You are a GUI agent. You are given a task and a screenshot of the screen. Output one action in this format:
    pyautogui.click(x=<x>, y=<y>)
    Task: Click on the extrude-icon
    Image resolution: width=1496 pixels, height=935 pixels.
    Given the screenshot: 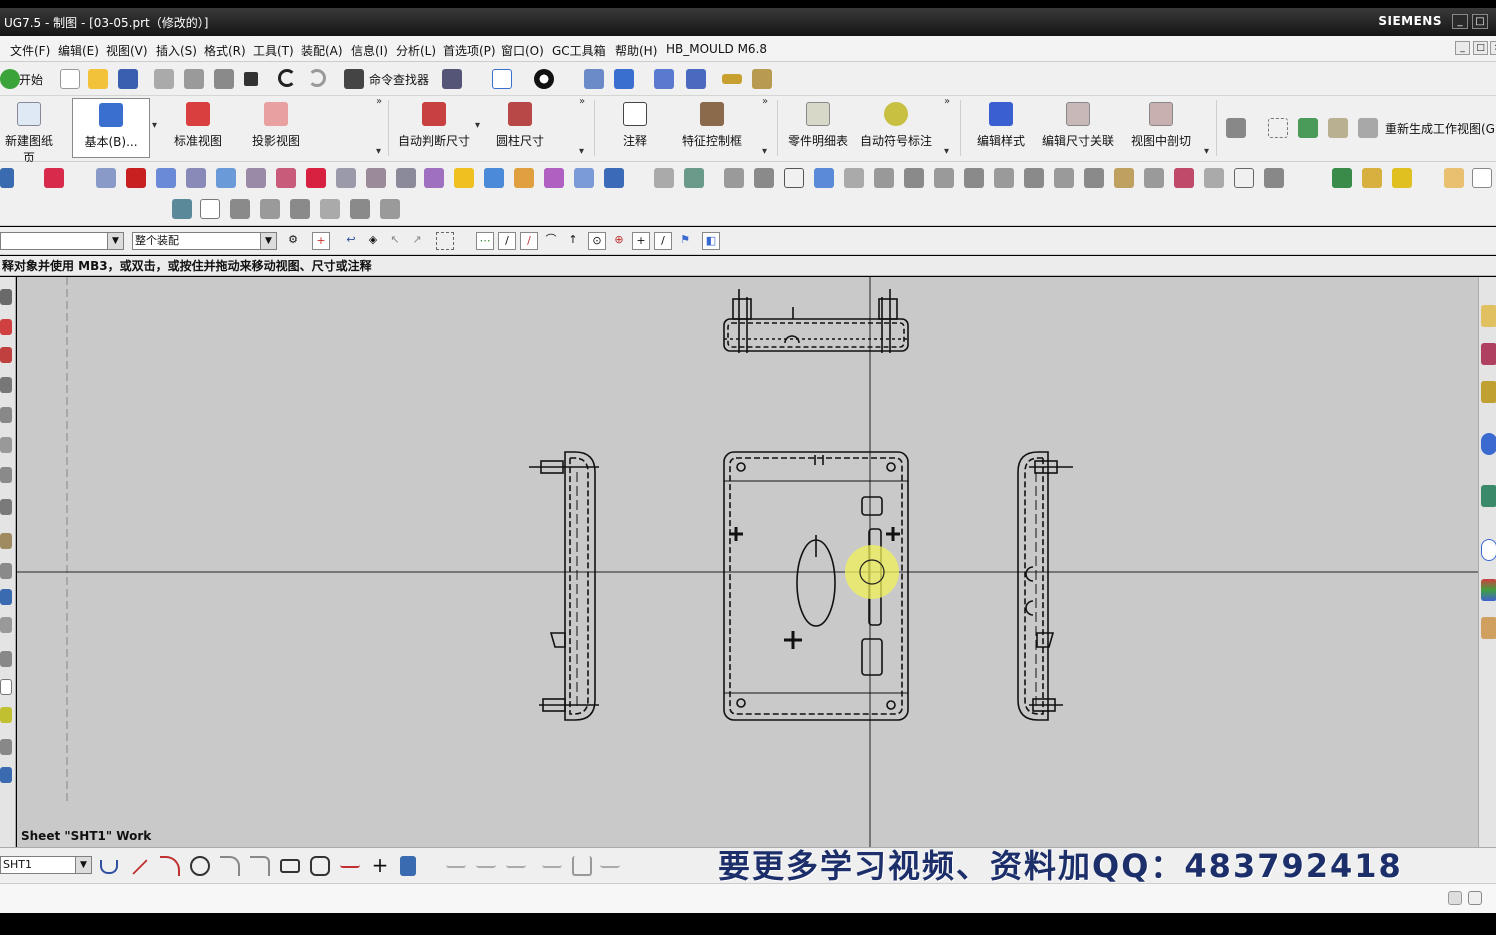 What is the action you would take?
    pyautogui.click(x=106, y=178)
    